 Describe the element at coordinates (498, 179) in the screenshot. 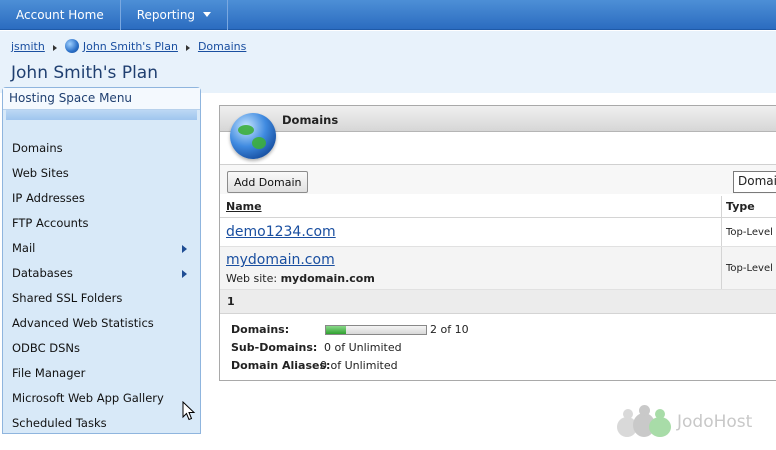

I see `panel-toolbar: Add Domain Domain` at that location.